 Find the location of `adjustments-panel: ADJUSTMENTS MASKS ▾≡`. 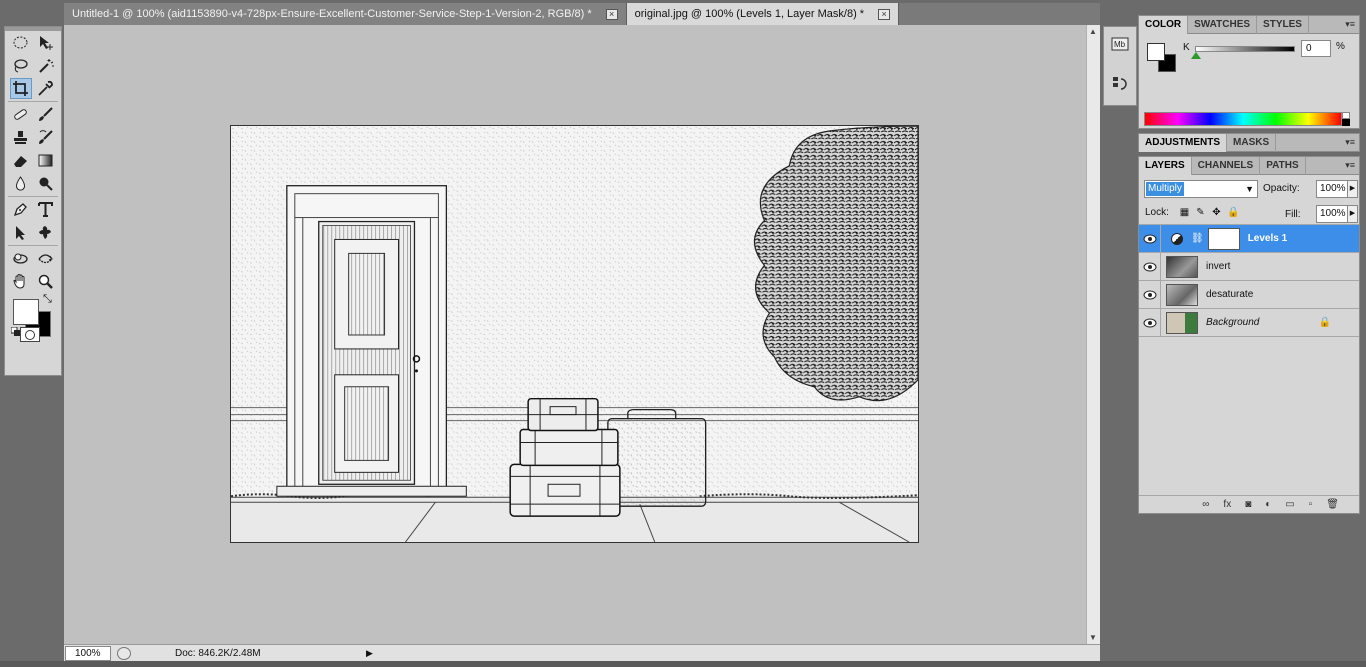

adjustments-panel: ADJUSTMENTS MASKS ▾≡ is located at coordinates (1249, 142).